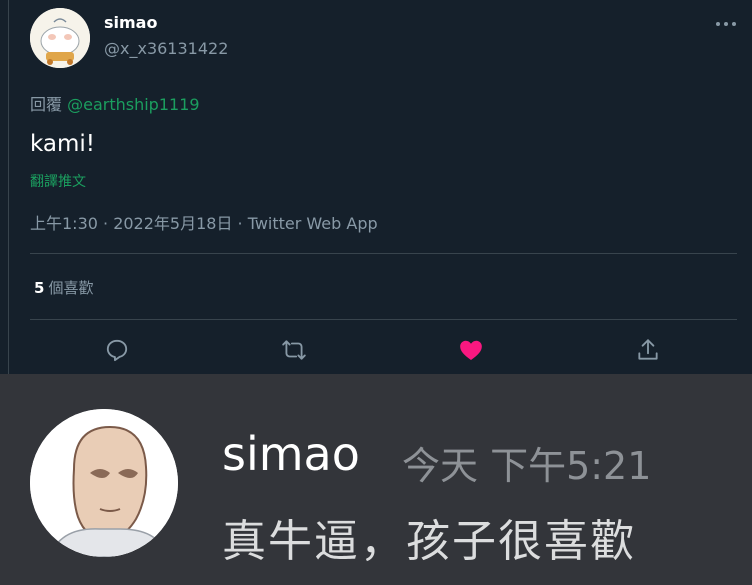 This screenshot has width=752, height=585. What do you see at coordinates (130, 22) in the screenshot?
I see `author-name: simao` at bounding box center [130, 22].